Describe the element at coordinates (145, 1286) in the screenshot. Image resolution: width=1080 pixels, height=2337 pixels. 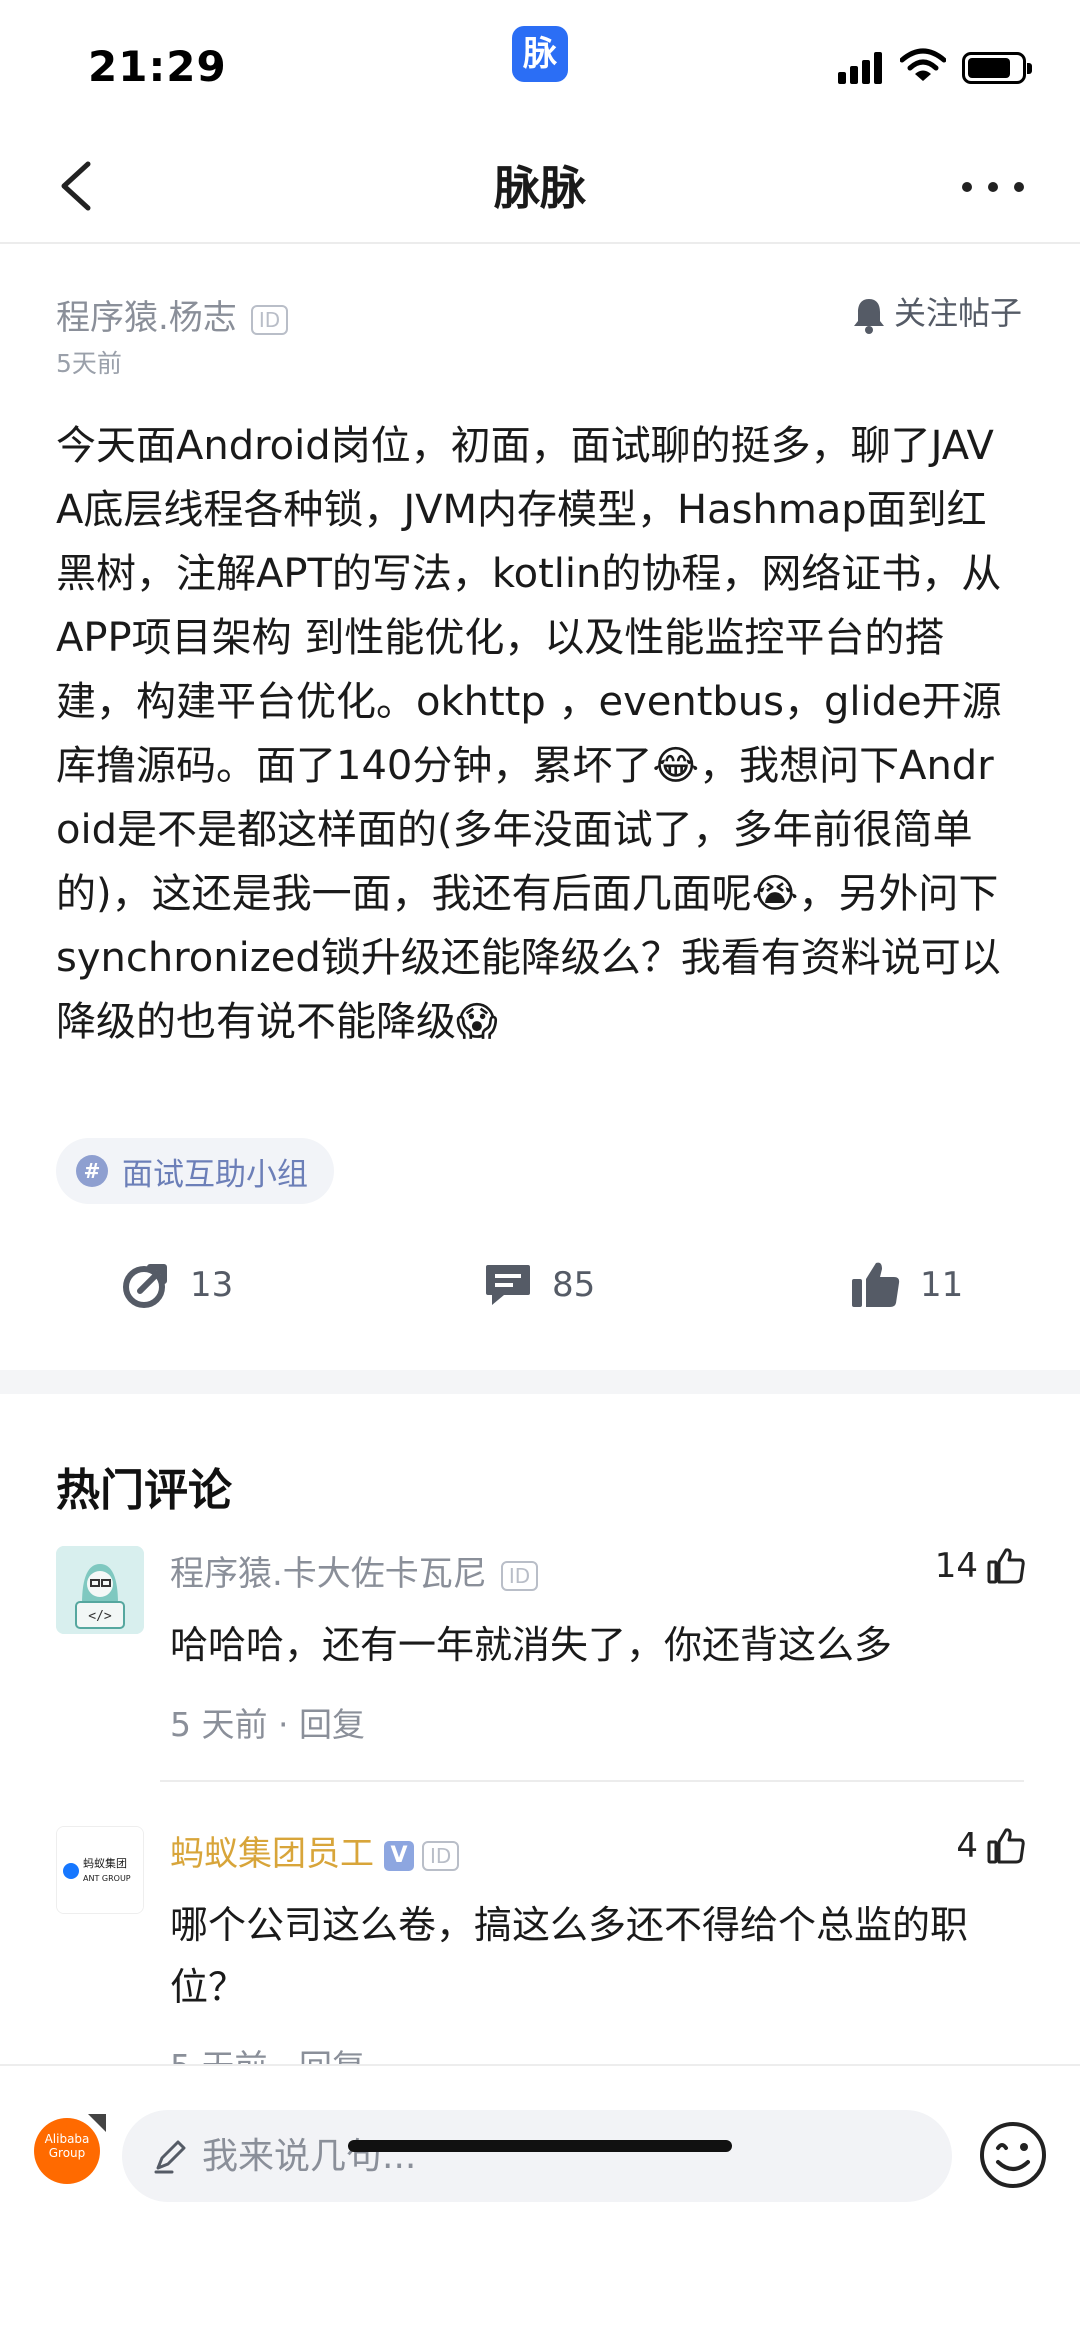
I see `share-icon` at that location.